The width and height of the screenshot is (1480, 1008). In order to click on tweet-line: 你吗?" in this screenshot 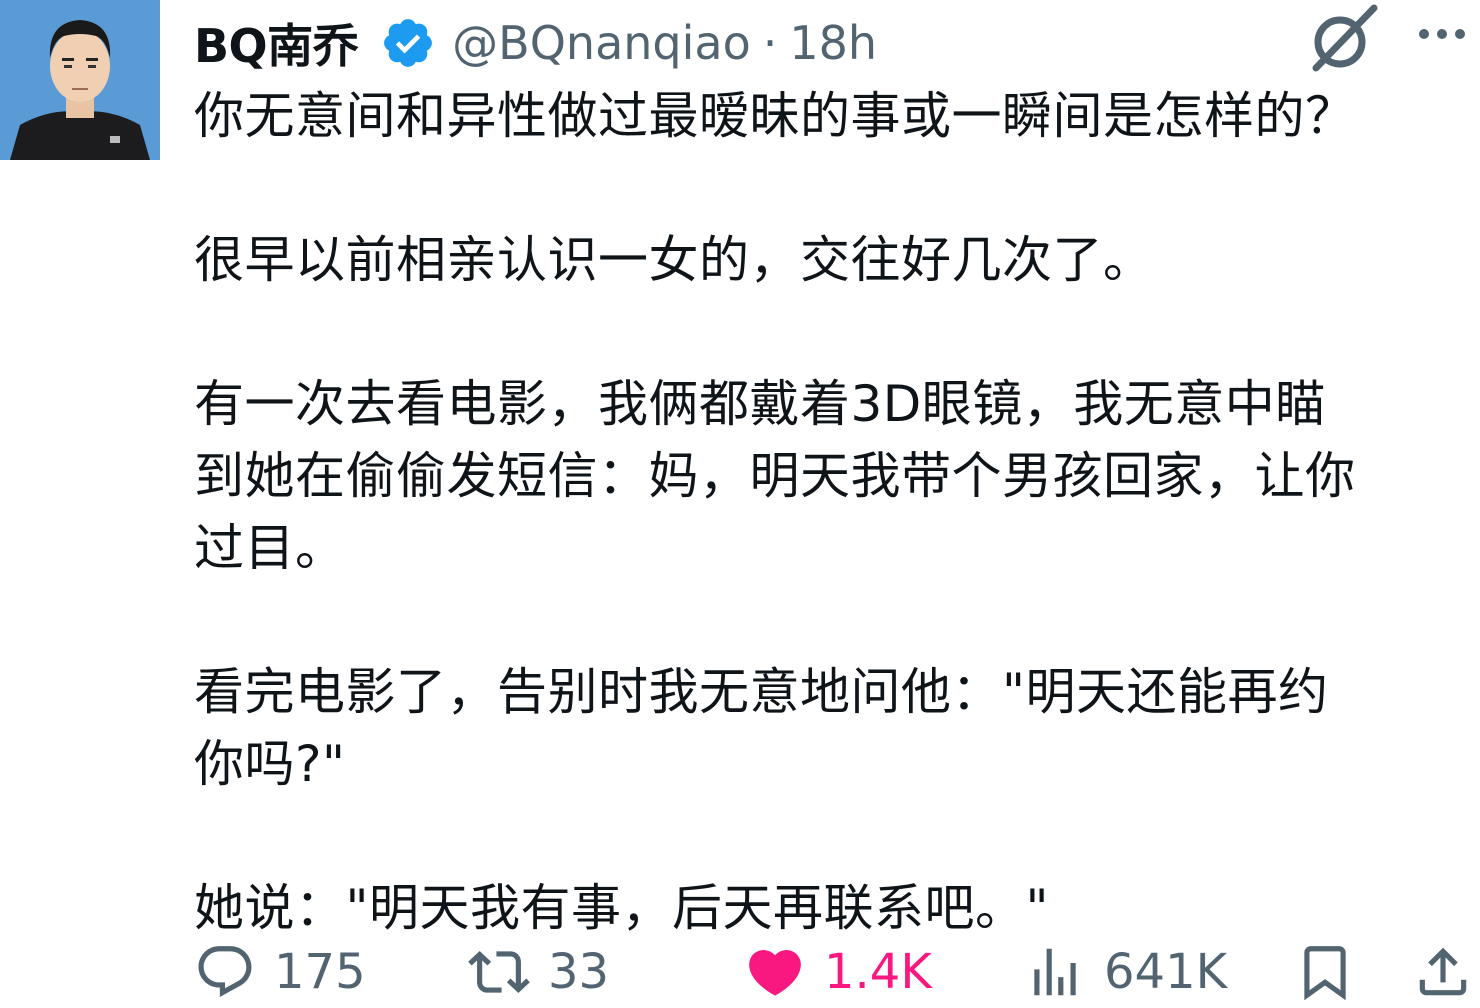, I will do `click(270, 764)`.